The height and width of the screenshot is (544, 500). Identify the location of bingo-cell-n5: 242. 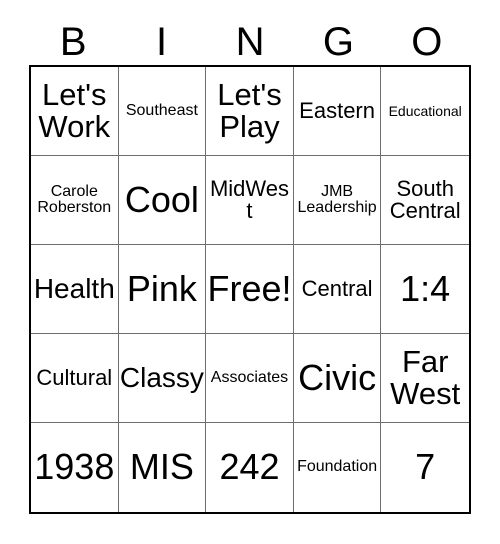
(250, 467).